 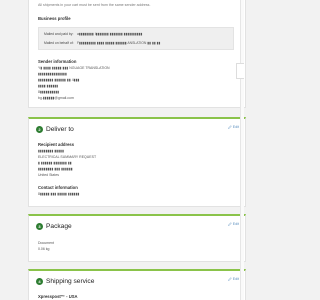 I want to click on side-panel-tab, so click(x=240, y=71).